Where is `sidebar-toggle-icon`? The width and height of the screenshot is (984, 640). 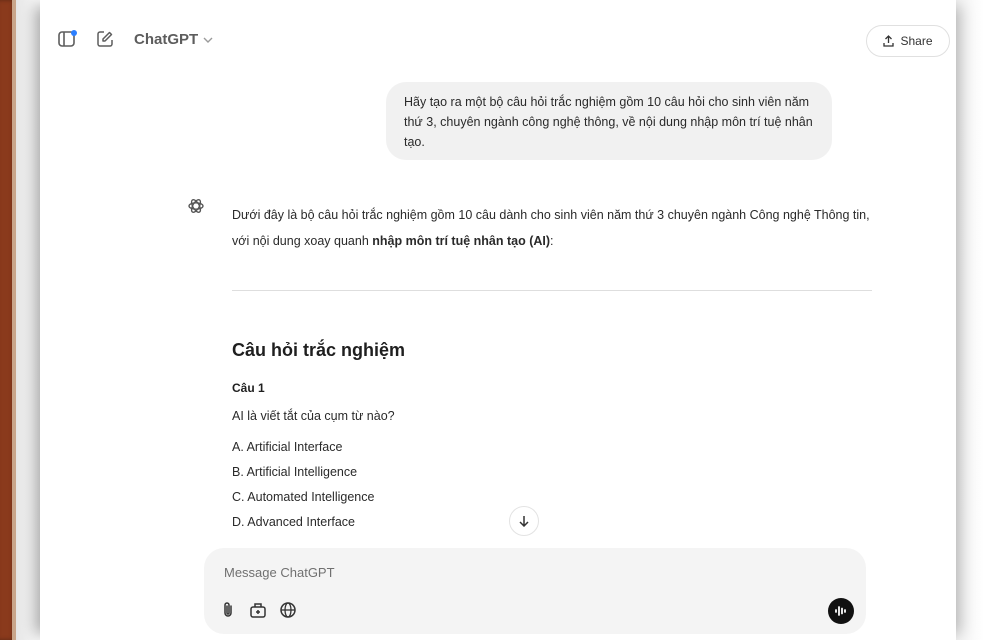 sidebar-toggle-icon is located at coordinates (68, 39).